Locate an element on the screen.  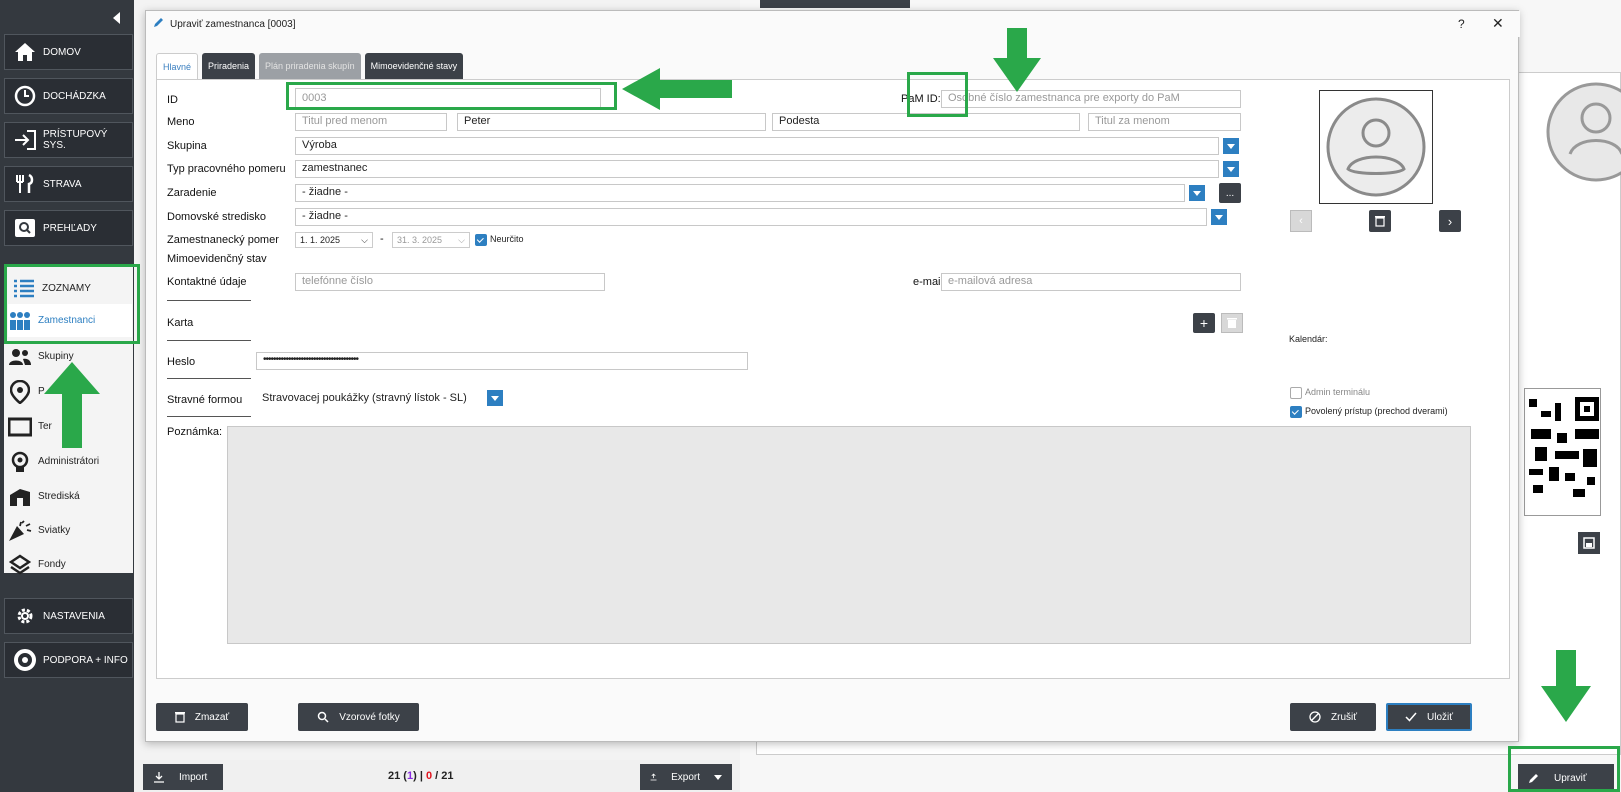
highlight-box-upravit is located at coordinates (1564, 769).